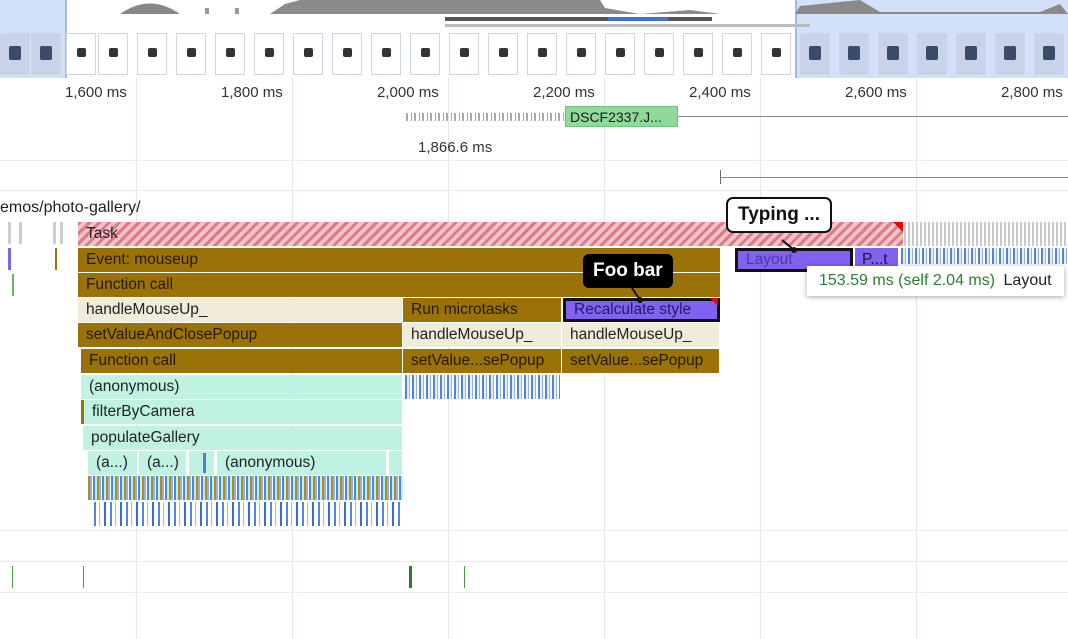 This screenshot has width=1068, height=639. What do you see at coordinates (873, 116) in the screenshot?
I see `network-request-line` at bounding box center [873, 116].